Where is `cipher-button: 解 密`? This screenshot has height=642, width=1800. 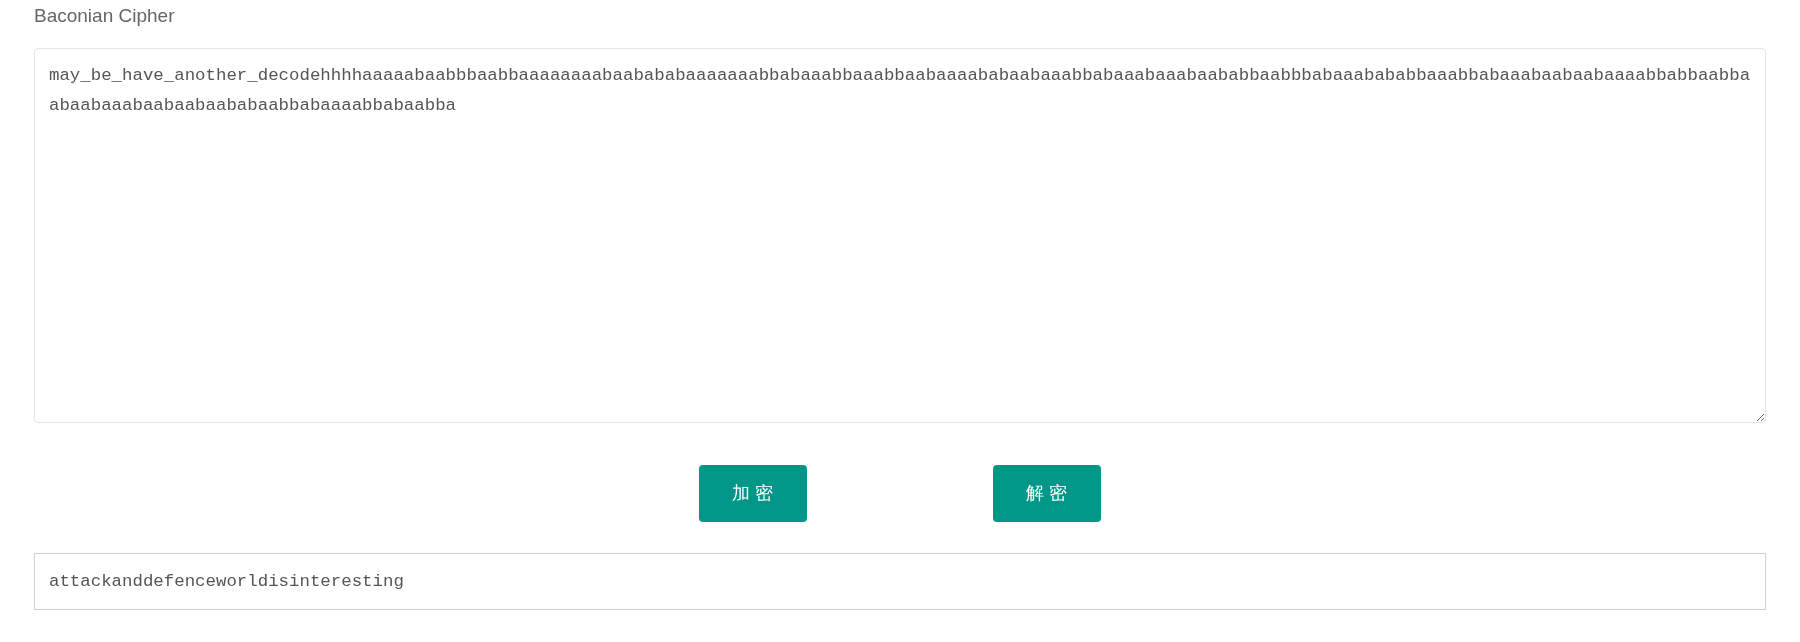
cipher-button: 解 密 is located at coordinates (1047, 493).